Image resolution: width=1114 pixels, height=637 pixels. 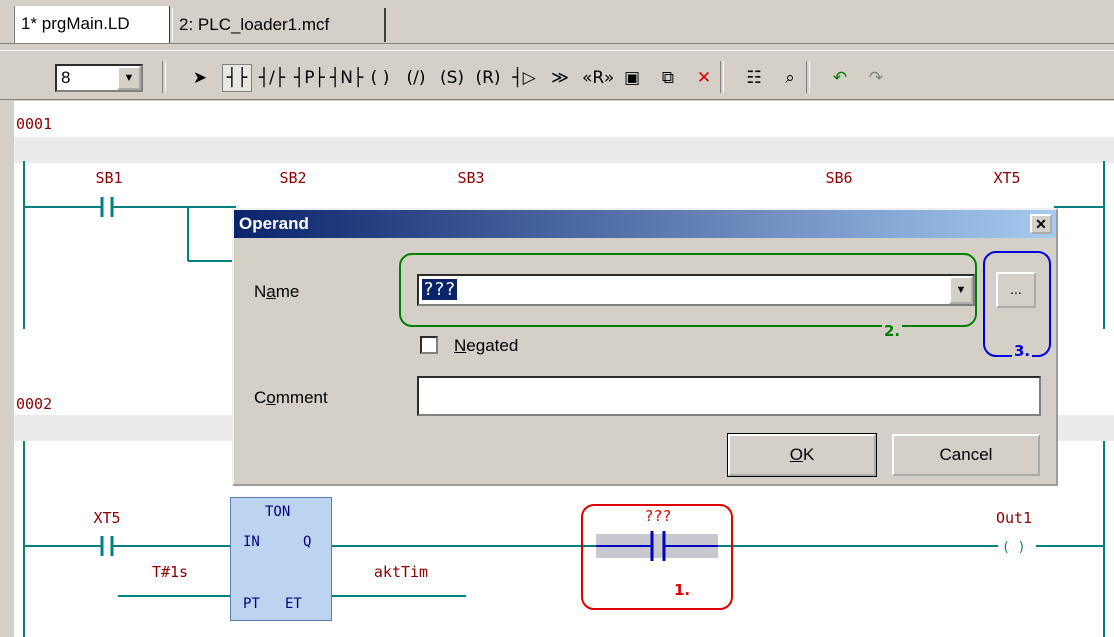 What do you see at coordinates (1014, 518) in the screenshot?
I see `variable-out1: Out1` at bounding box center [1014, 518].